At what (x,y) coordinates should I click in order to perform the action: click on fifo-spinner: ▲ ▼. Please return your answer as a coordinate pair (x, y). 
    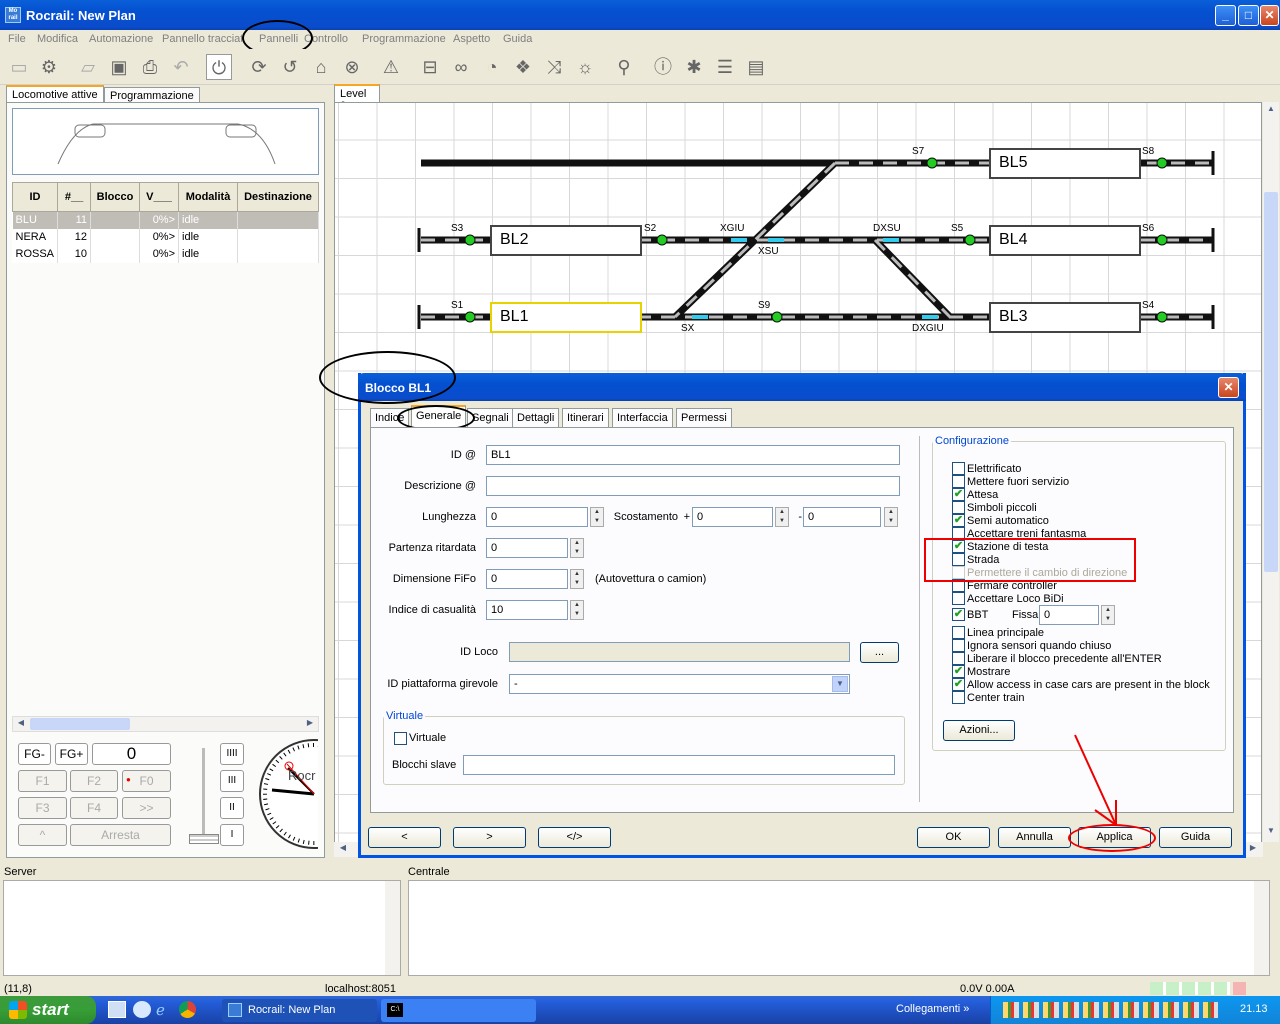
    Looking at the image, I should click on (577, 579).